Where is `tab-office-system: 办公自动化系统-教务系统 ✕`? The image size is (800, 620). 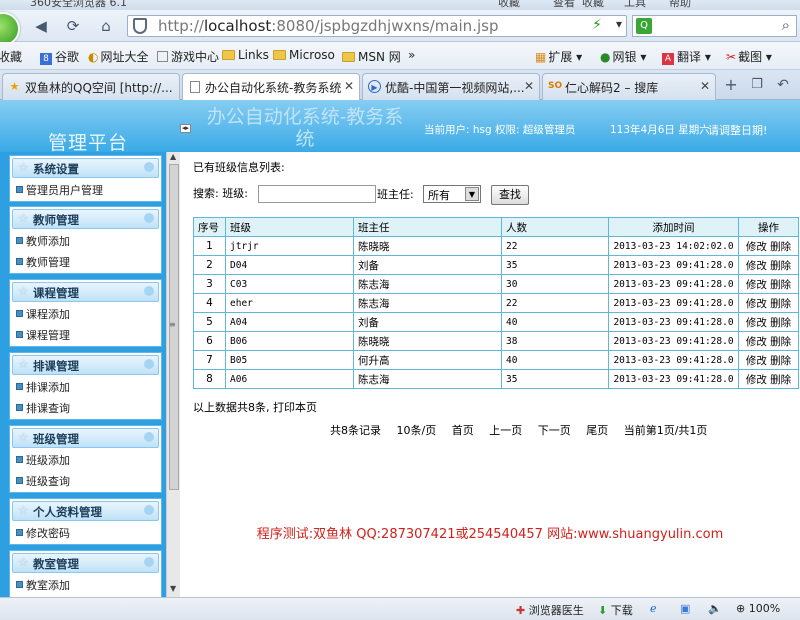
tab-office-system: 办公自动化系统-教务系统 ✕ is located at coordinates (271, 87).